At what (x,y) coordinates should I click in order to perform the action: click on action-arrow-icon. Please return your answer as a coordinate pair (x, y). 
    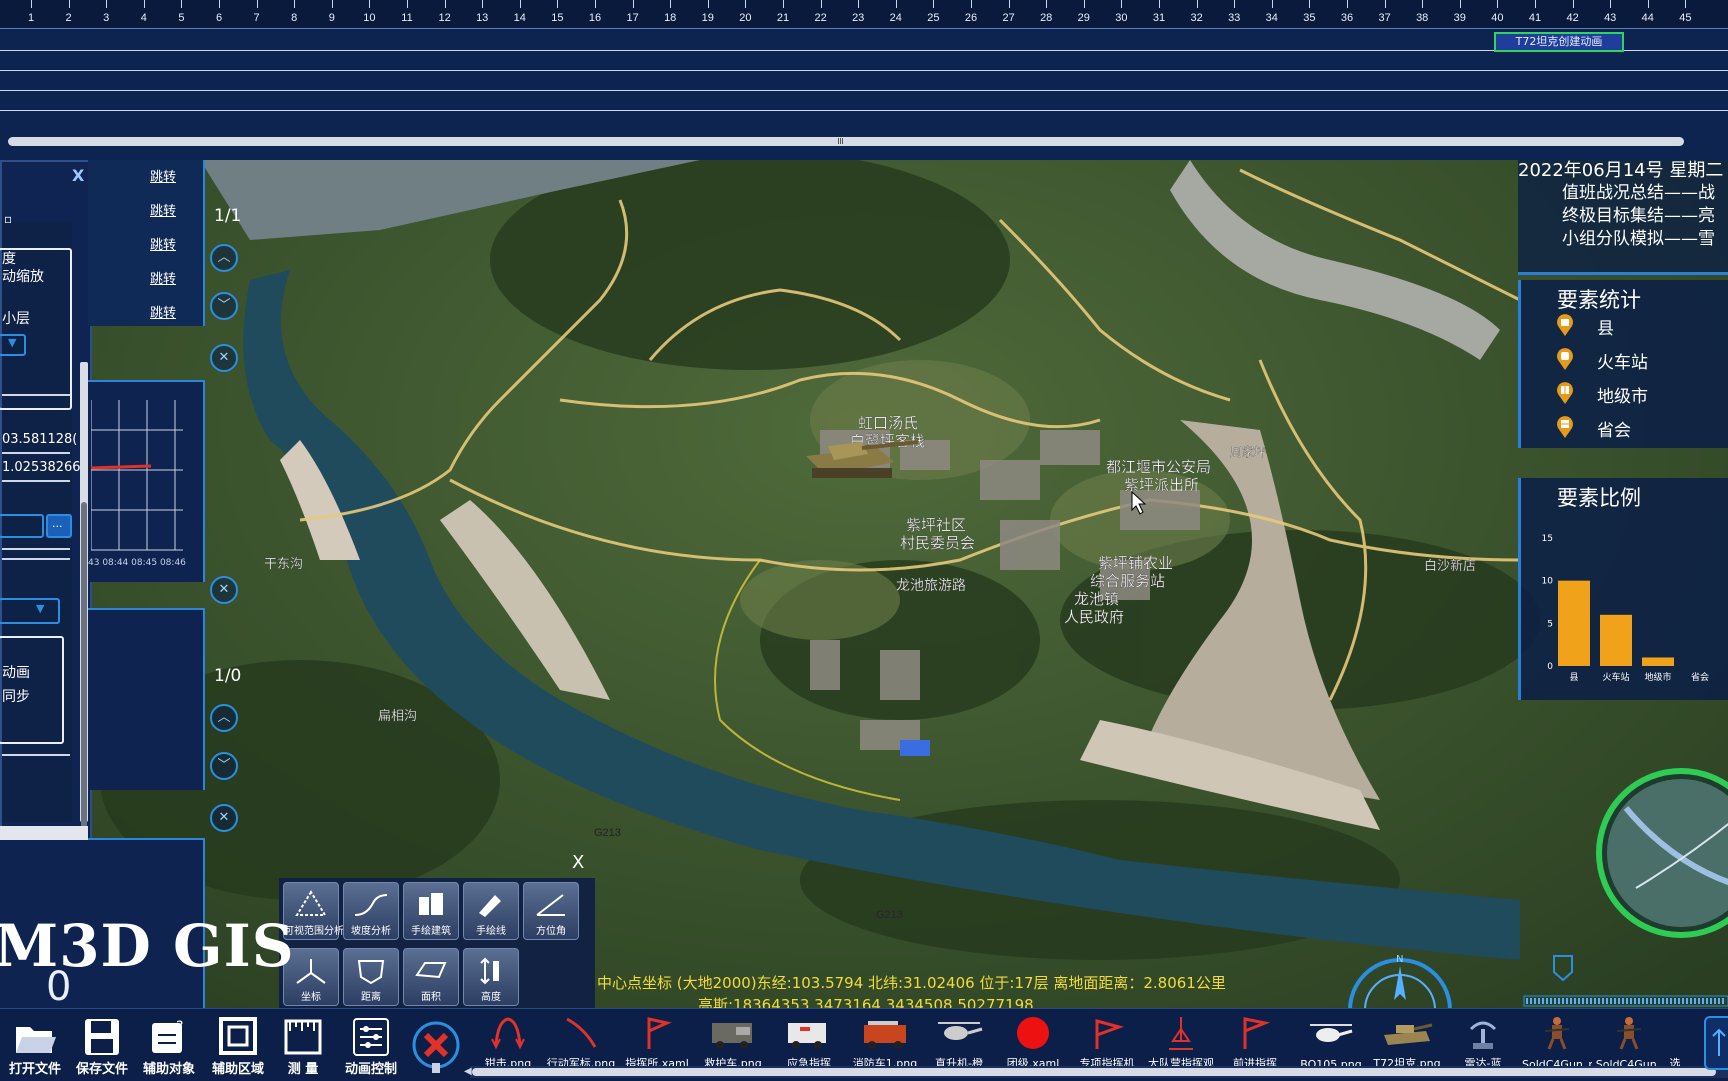
    Looking at the image, I should click on (581, 1032).